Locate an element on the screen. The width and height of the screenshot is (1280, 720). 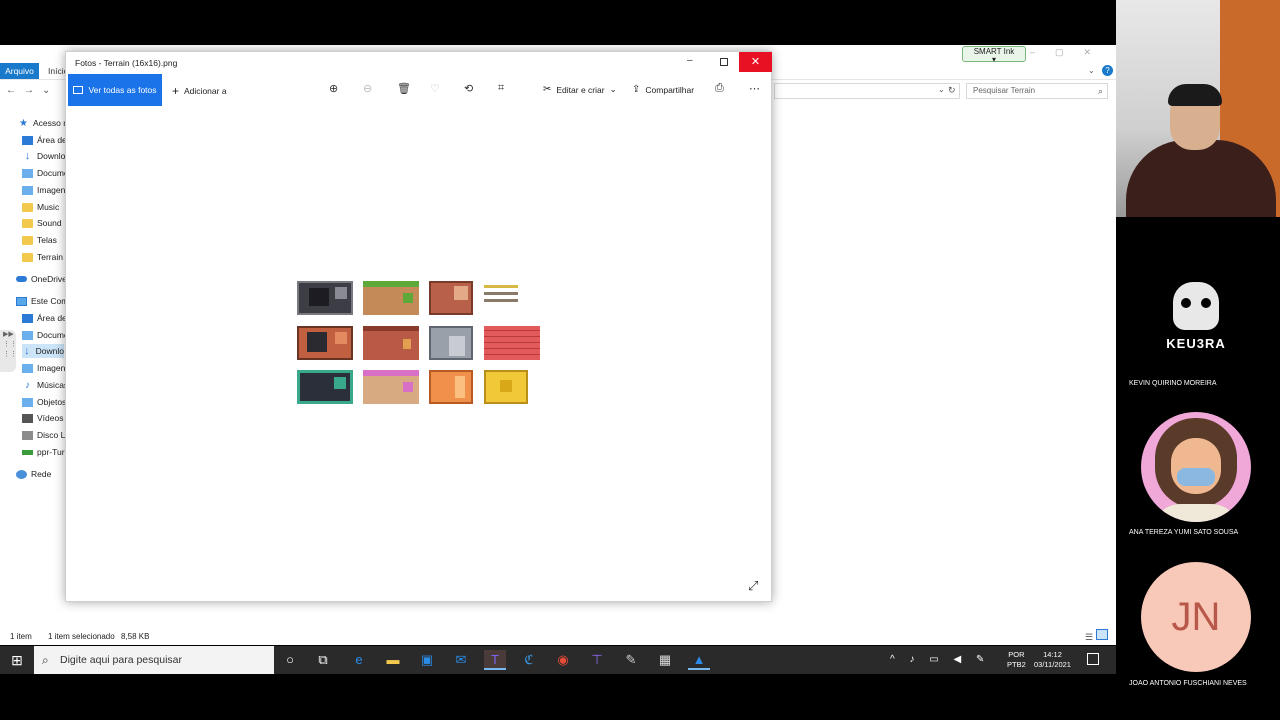
zoom-in-icon: ⊕ is located at coordinates (333, 88).